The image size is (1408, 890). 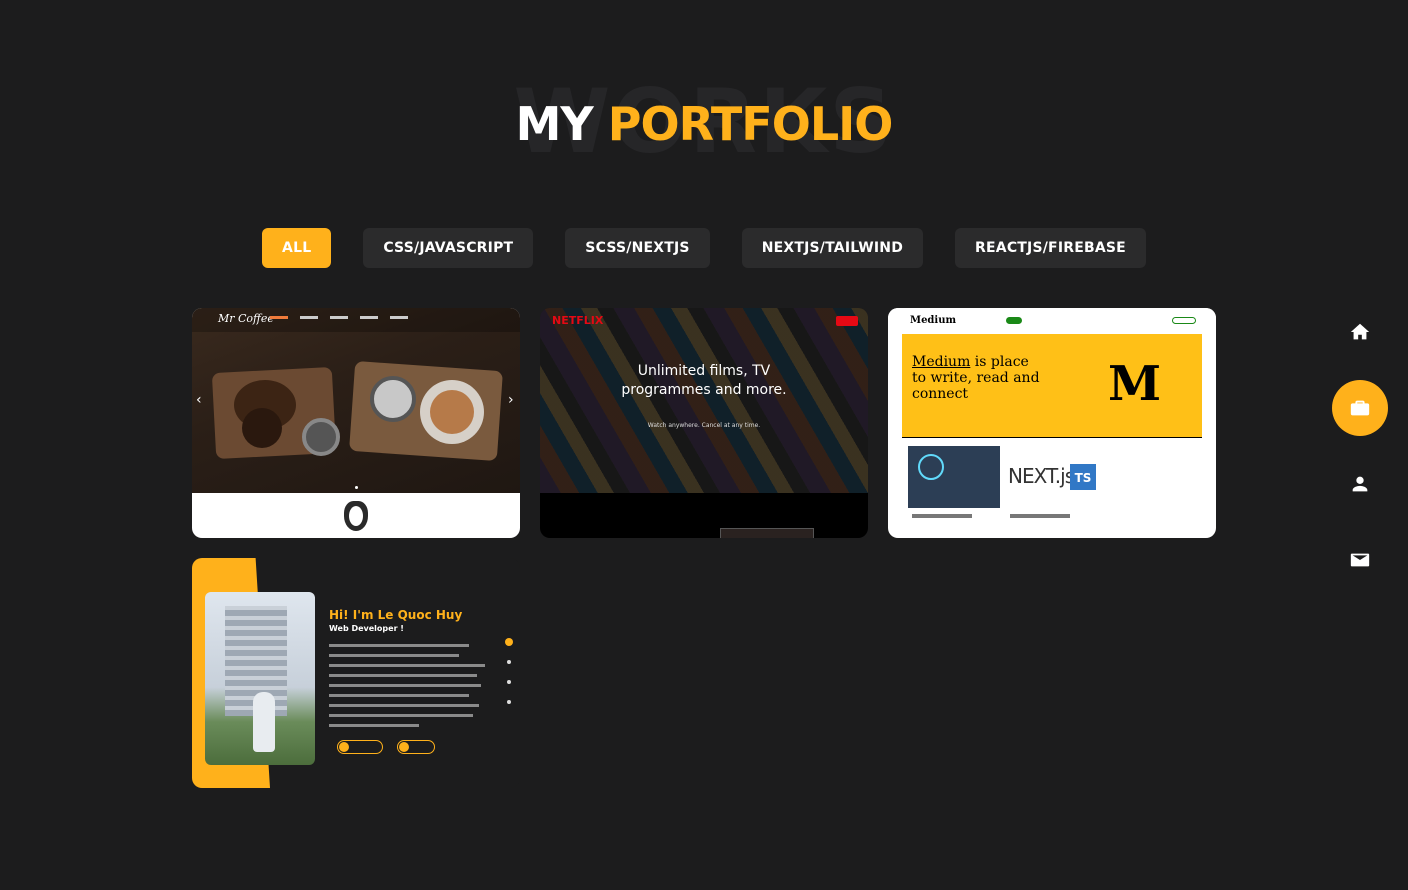 What do you see at coordinates (1041, 476) in the screenshot?
I see `nextjs-logo: NEXT.js` at bounding box center [1041, 476].